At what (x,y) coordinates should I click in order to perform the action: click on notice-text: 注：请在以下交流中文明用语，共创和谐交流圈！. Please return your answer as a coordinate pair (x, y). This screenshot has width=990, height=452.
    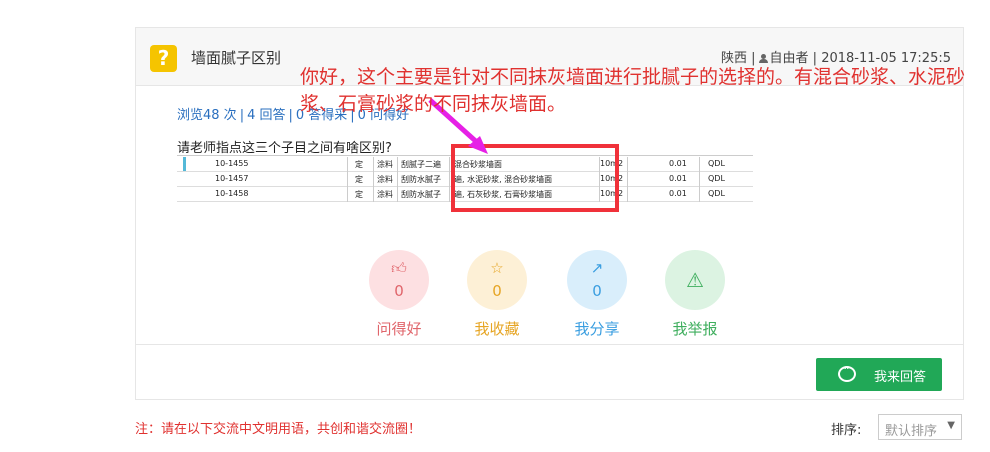
    Looking at the image, I should click on (278, 429).